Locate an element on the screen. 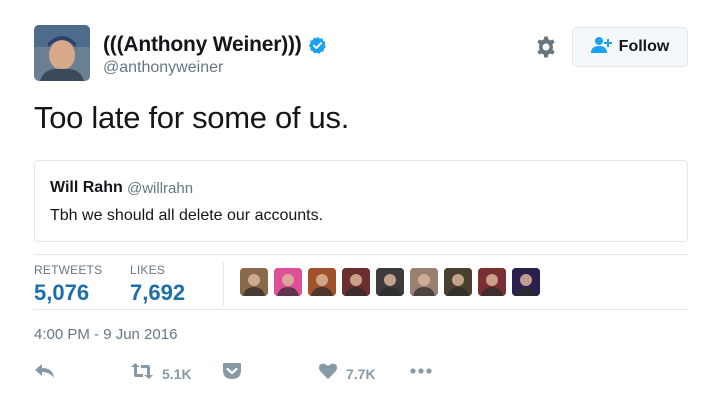 Image resolution: width=720 pixels, height=414 pixels. retweets-value: 5,076 is located at coordinates (62, 292).